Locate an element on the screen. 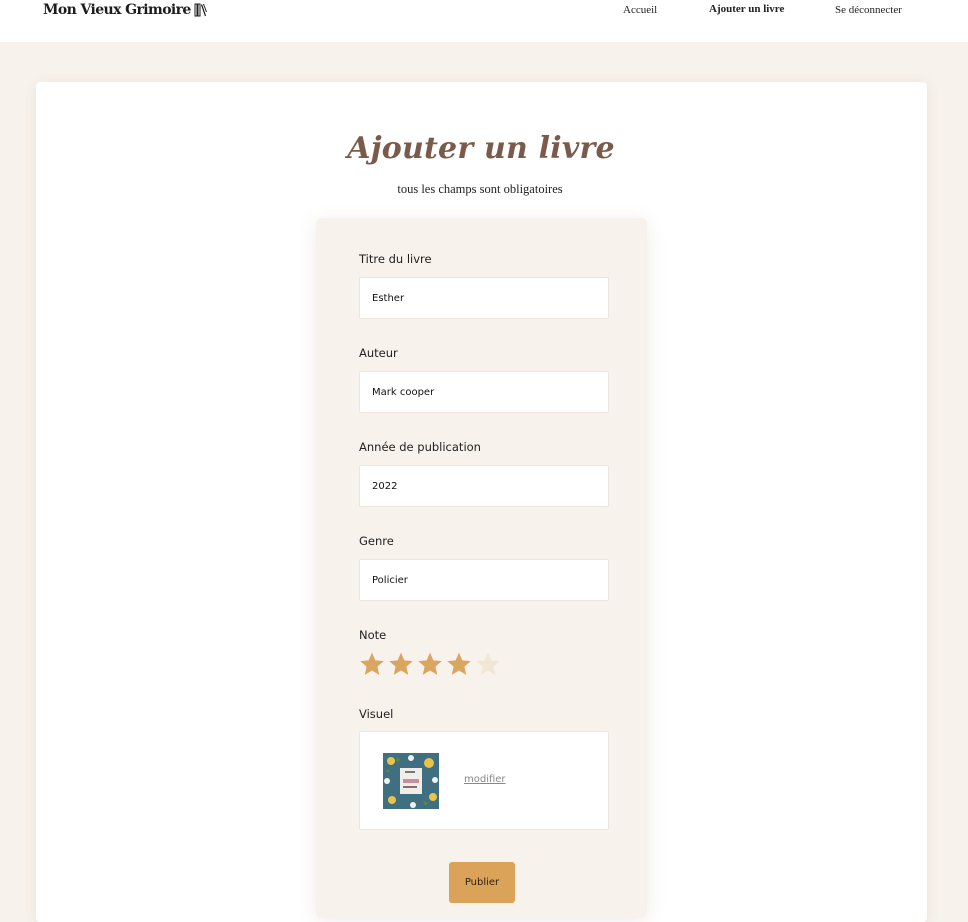  book-cover-thumbnail is located at coordinates (411, 781).